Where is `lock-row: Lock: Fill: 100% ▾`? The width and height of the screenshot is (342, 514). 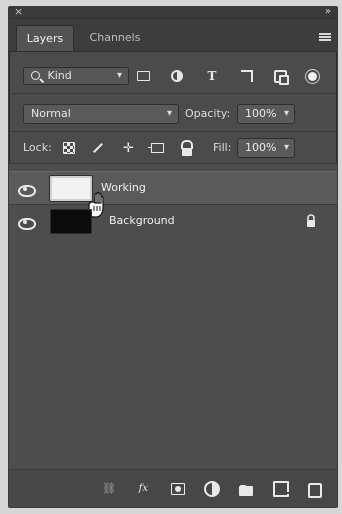
lock-row: Lock: Fill: 100% ▾ is located at coordinates (173, 148).